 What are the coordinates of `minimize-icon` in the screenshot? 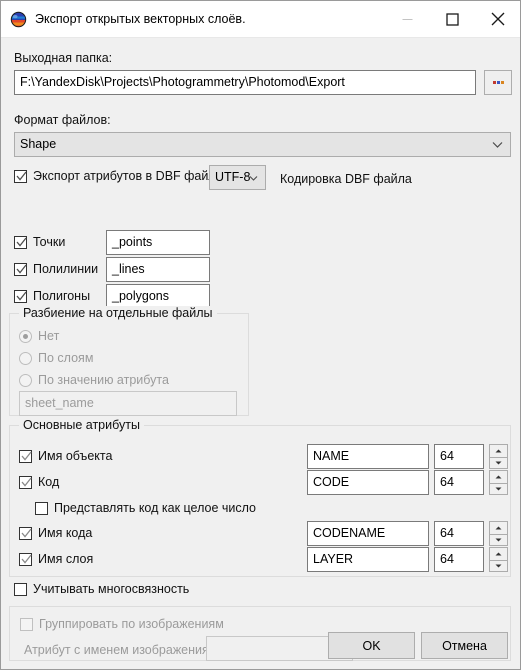 It's located at (407, 19).